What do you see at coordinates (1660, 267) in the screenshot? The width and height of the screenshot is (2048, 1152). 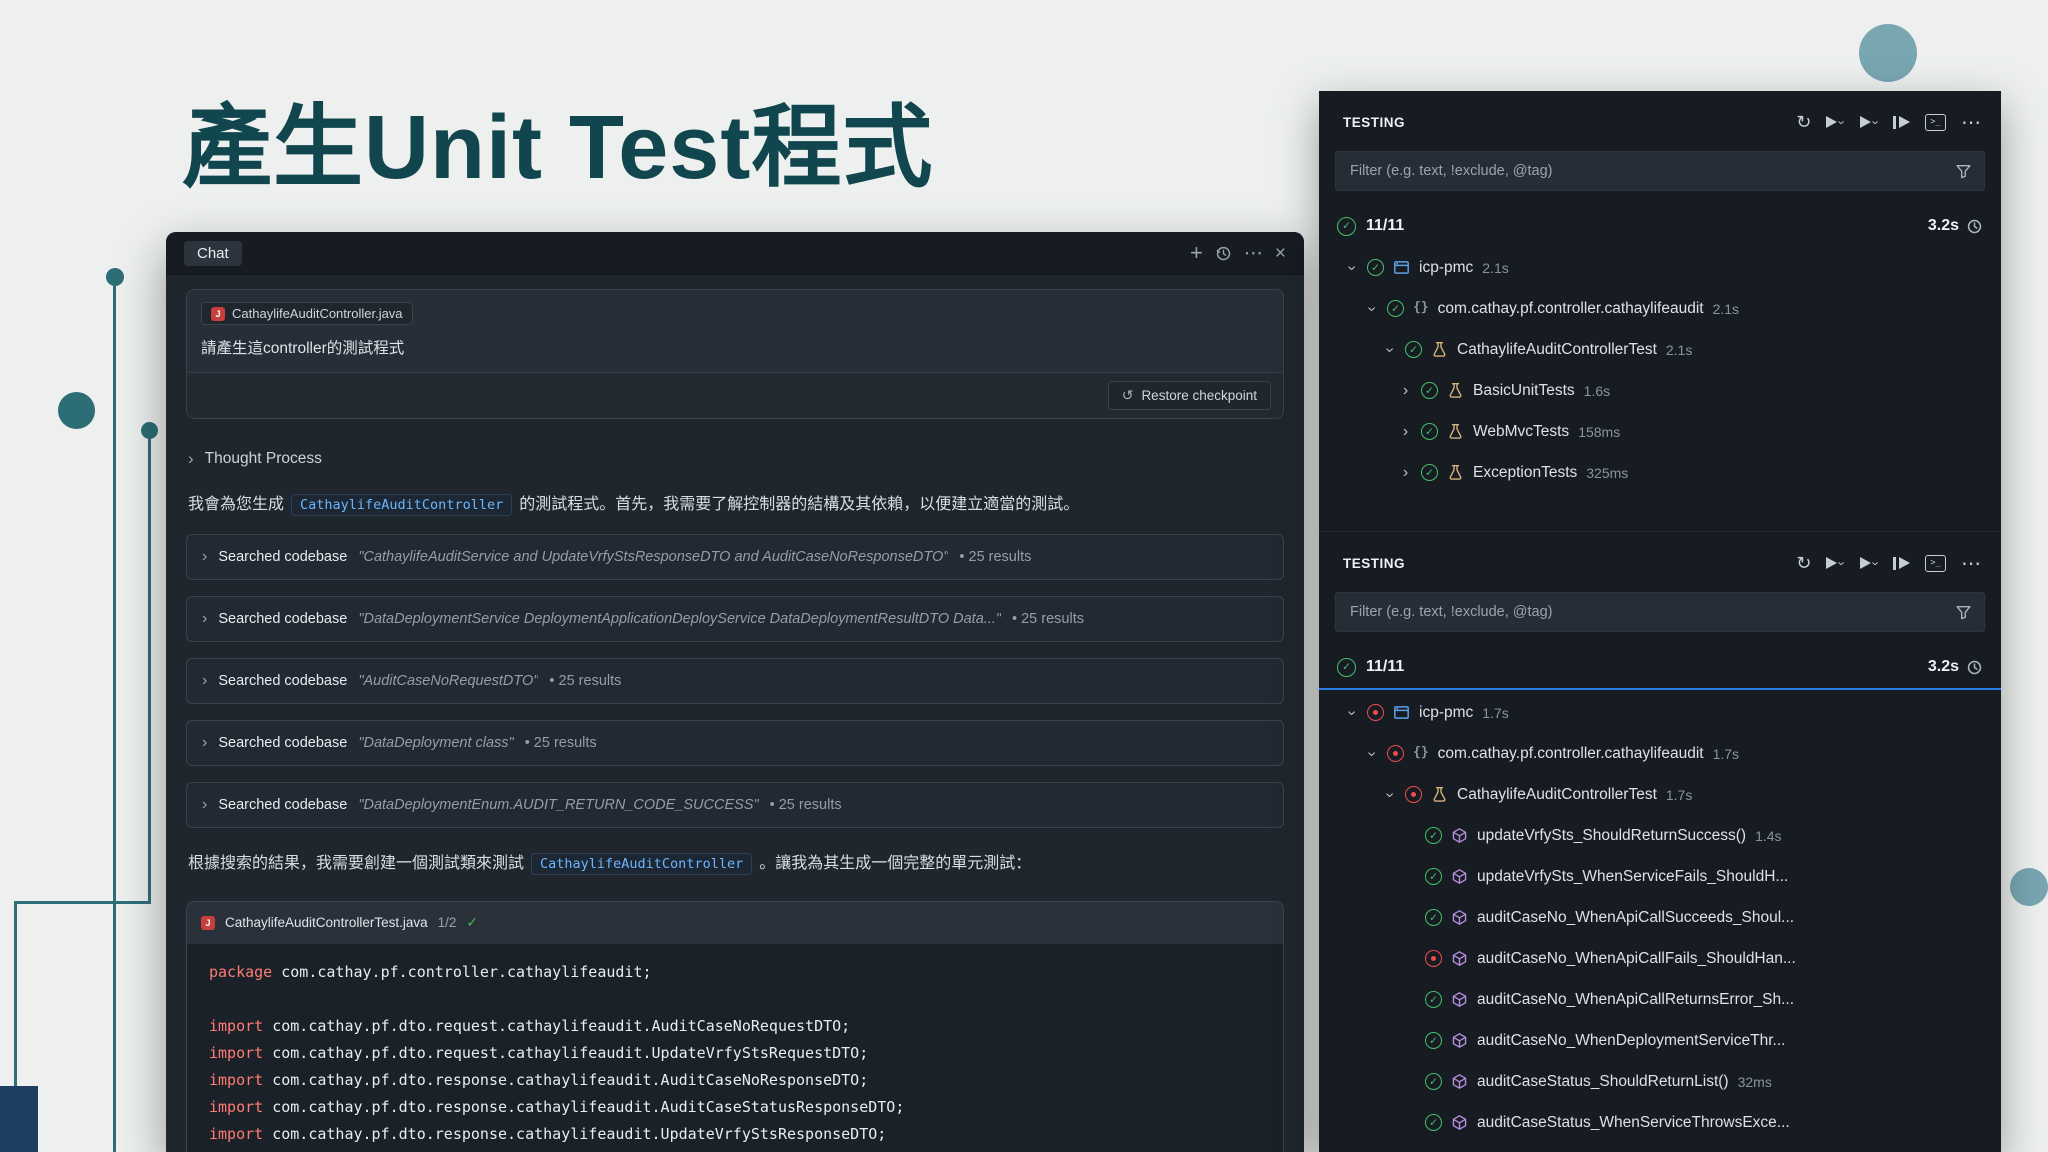 I see `test-tree-row: › icp-pmc 2.1s` at bounding box center [1660, 267].